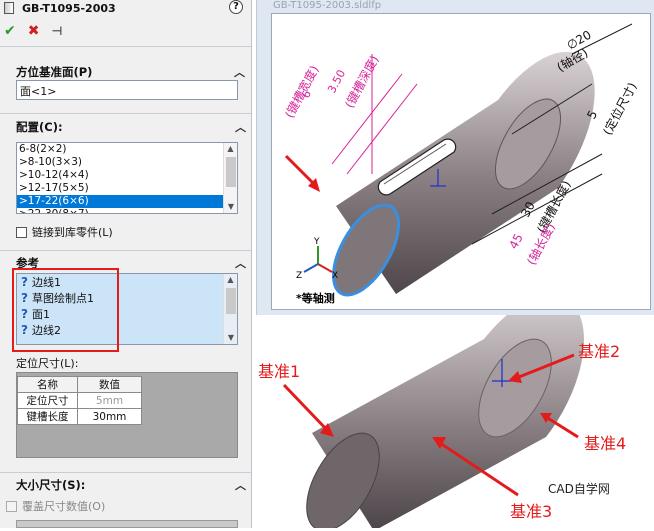 The height and width of the screenshot is (531, 654). What do you see at coordinates (579, 488) in the screenshot?
I see `watermark-text: CAD自学网` at bounding box center [579, 488].